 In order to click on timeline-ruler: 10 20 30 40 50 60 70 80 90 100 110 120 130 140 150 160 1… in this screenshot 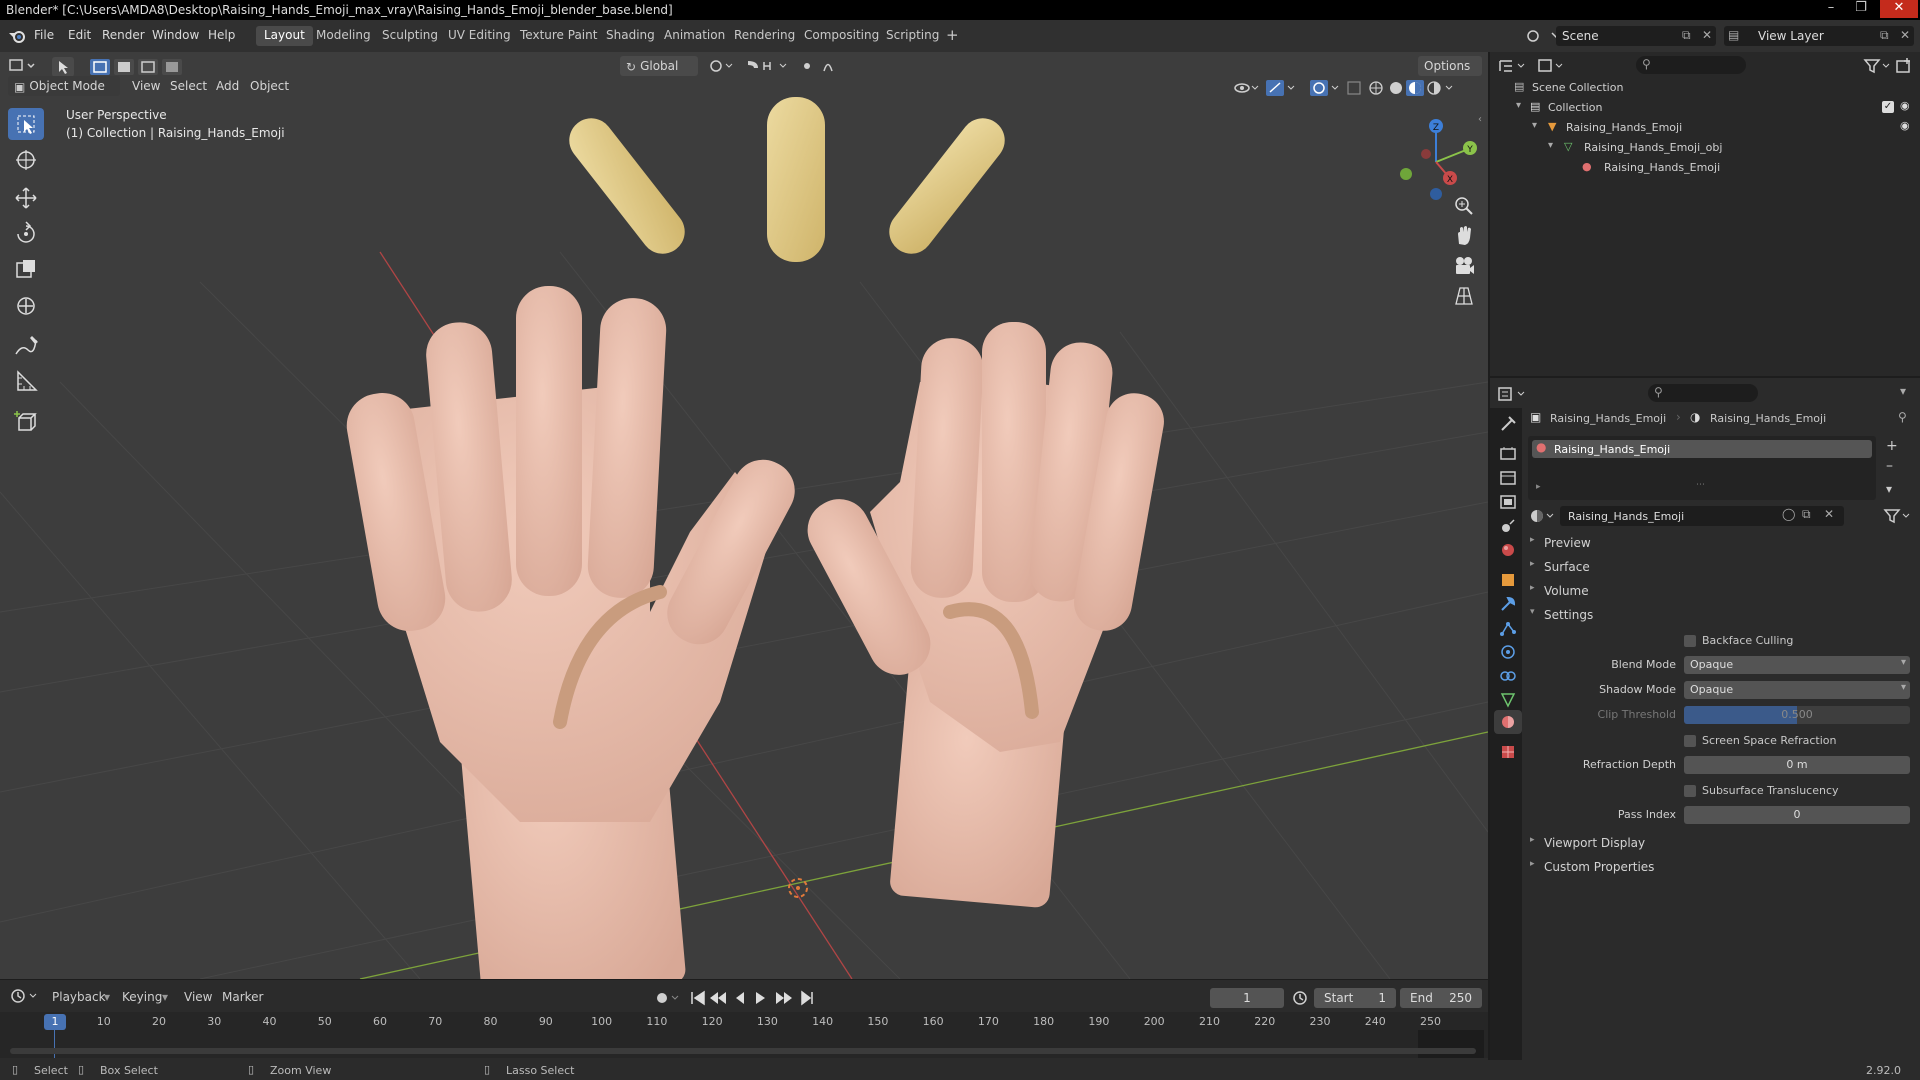, I will do `click(744, 1035)`.